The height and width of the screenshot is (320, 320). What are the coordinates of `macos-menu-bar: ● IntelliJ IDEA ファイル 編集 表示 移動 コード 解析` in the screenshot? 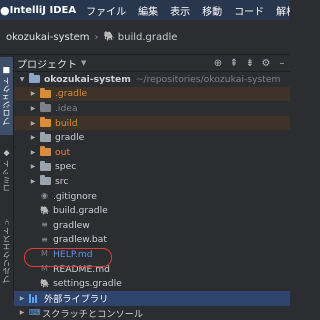 It's located at (145, 10).